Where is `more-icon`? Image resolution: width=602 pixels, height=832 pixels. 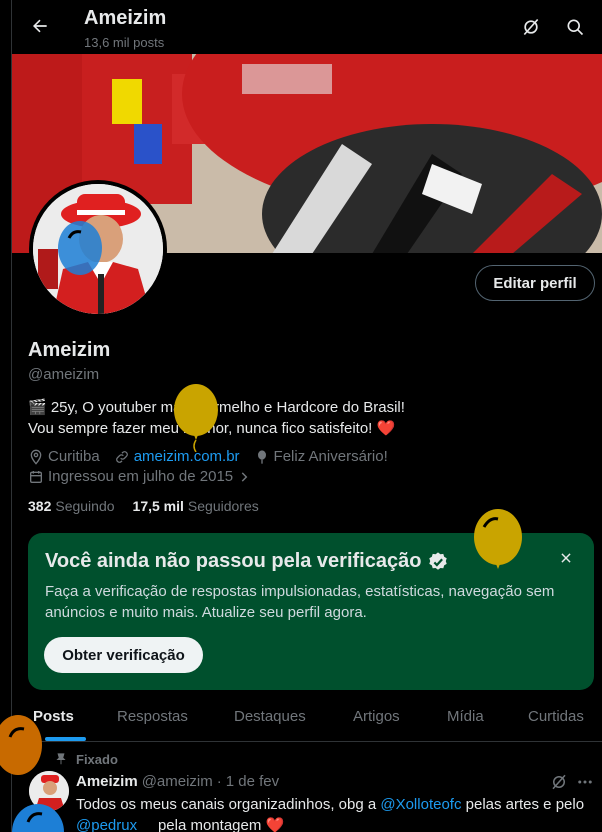 more-icon is located at coordinates (585, 782).